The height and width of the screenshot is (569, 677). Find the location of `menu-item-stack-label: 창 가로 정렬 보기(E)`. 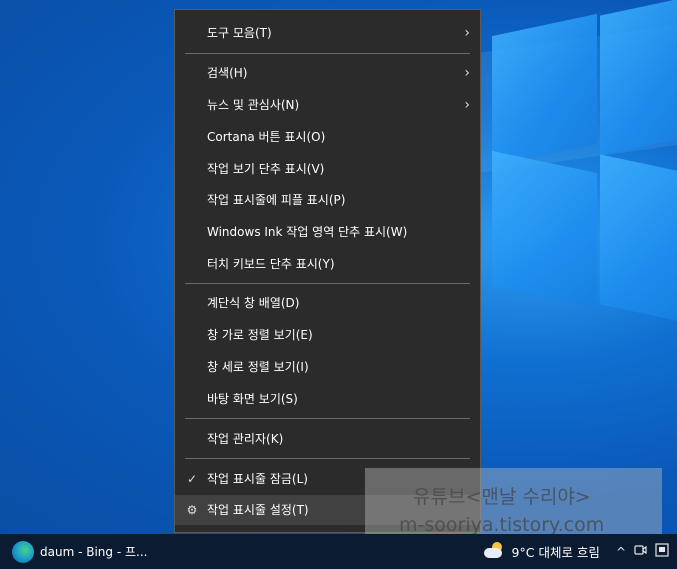

menu-item-stack-label: 창 가로 정렬 보기(E) is located at coordinates (260, 335).